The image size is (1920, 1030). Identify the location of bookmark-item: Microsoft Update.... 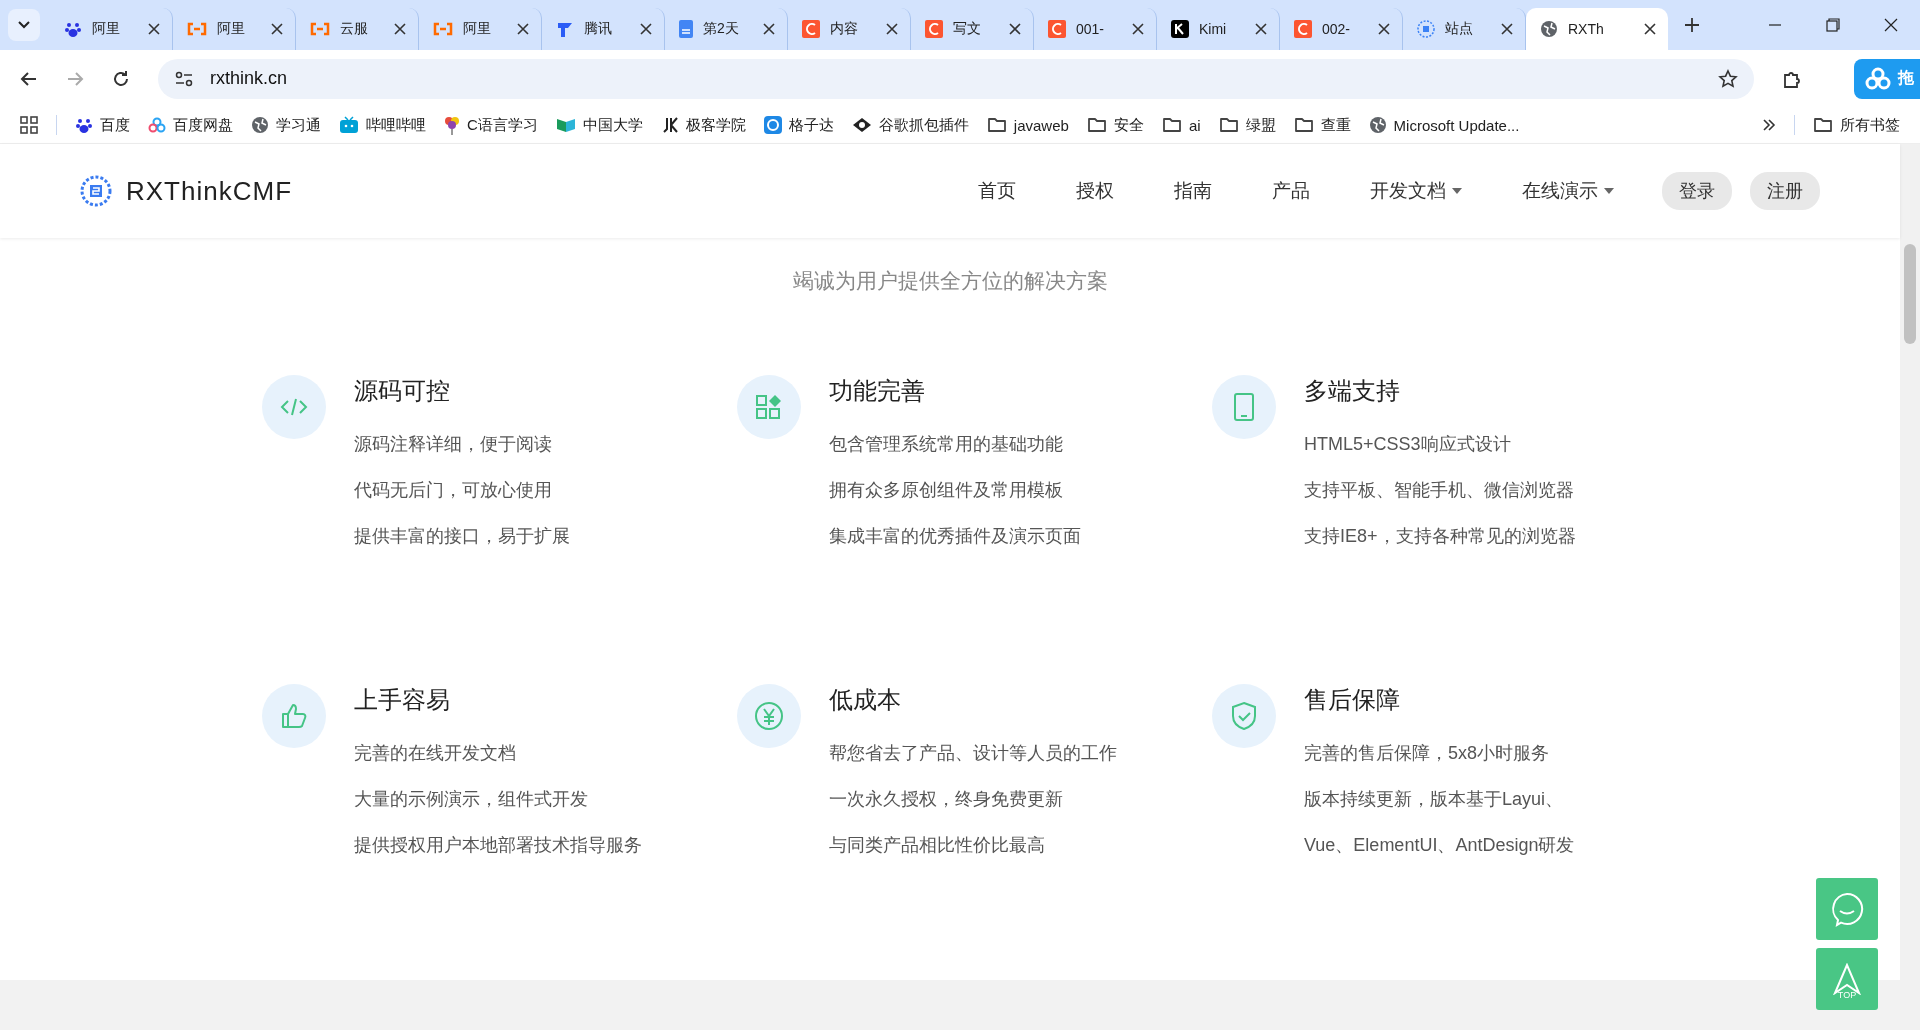
(1444, 125).